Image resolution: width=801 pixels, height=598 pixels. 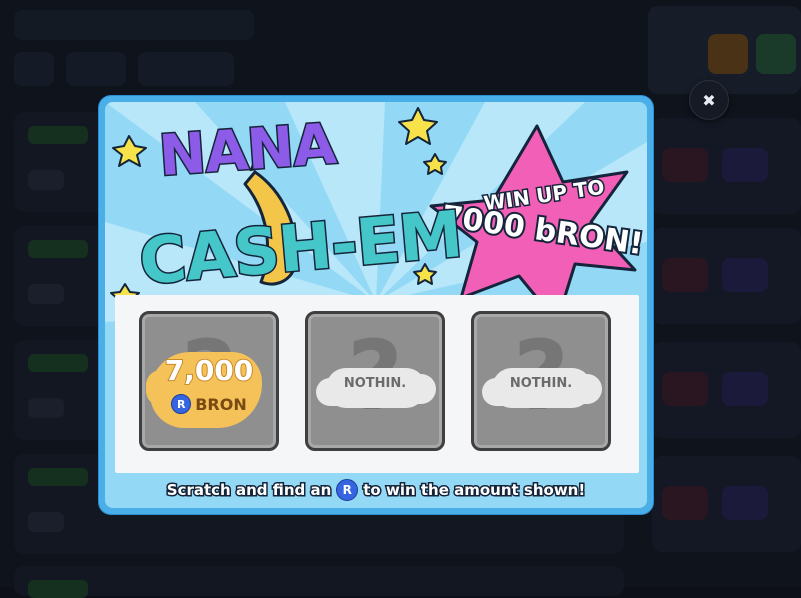 I want to click on scratch-tile-3: ? NOTHIN., so click(x=541, y=381).